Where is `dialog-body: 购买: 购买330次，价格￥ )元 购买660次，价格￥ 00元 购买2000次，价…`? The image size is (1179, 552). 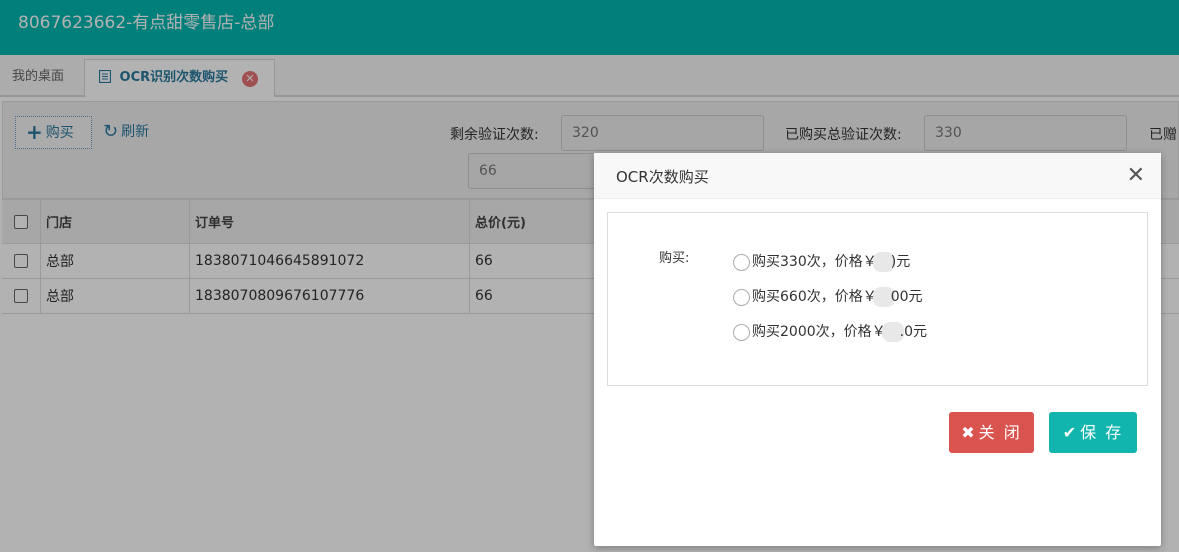
dialog-body: 购买: 购买330次，价格￥ )元 购买660次，价格￥ 00元 购买2000次，价… is located at coordinates (877, 299).